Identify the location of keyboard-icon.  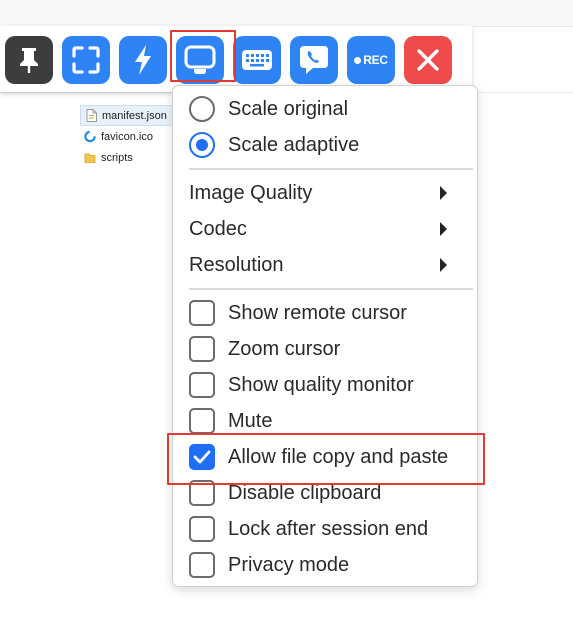
(257, 60).